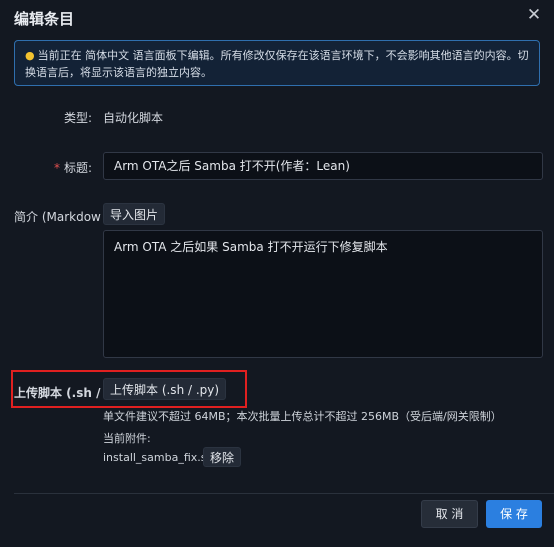  I want to click on save-button: 保 存, so click(514, 514).